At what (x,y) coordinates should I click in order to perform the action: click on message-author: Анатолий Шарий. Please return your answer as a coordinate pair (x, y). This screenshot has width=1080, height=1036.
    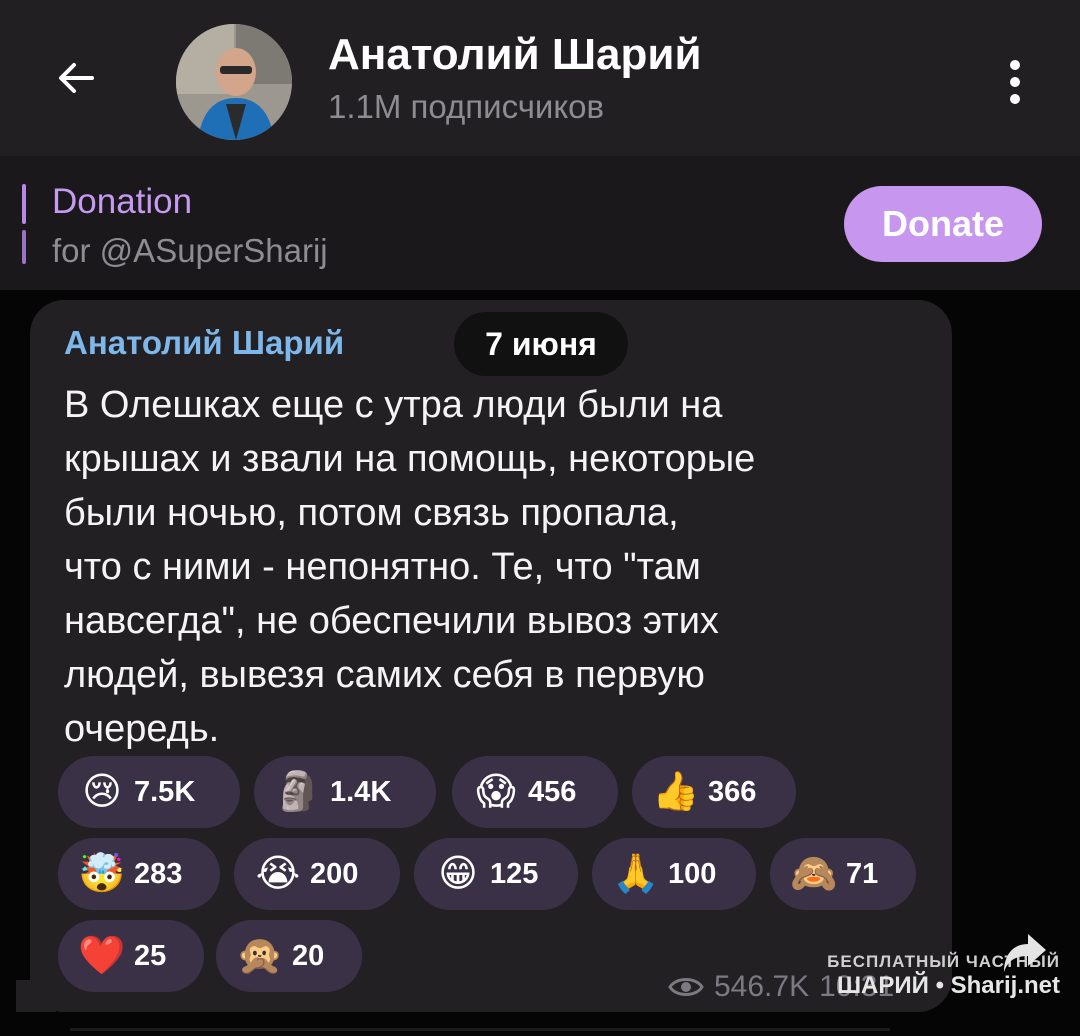
    Looking at the image, I should click on (204, 343).